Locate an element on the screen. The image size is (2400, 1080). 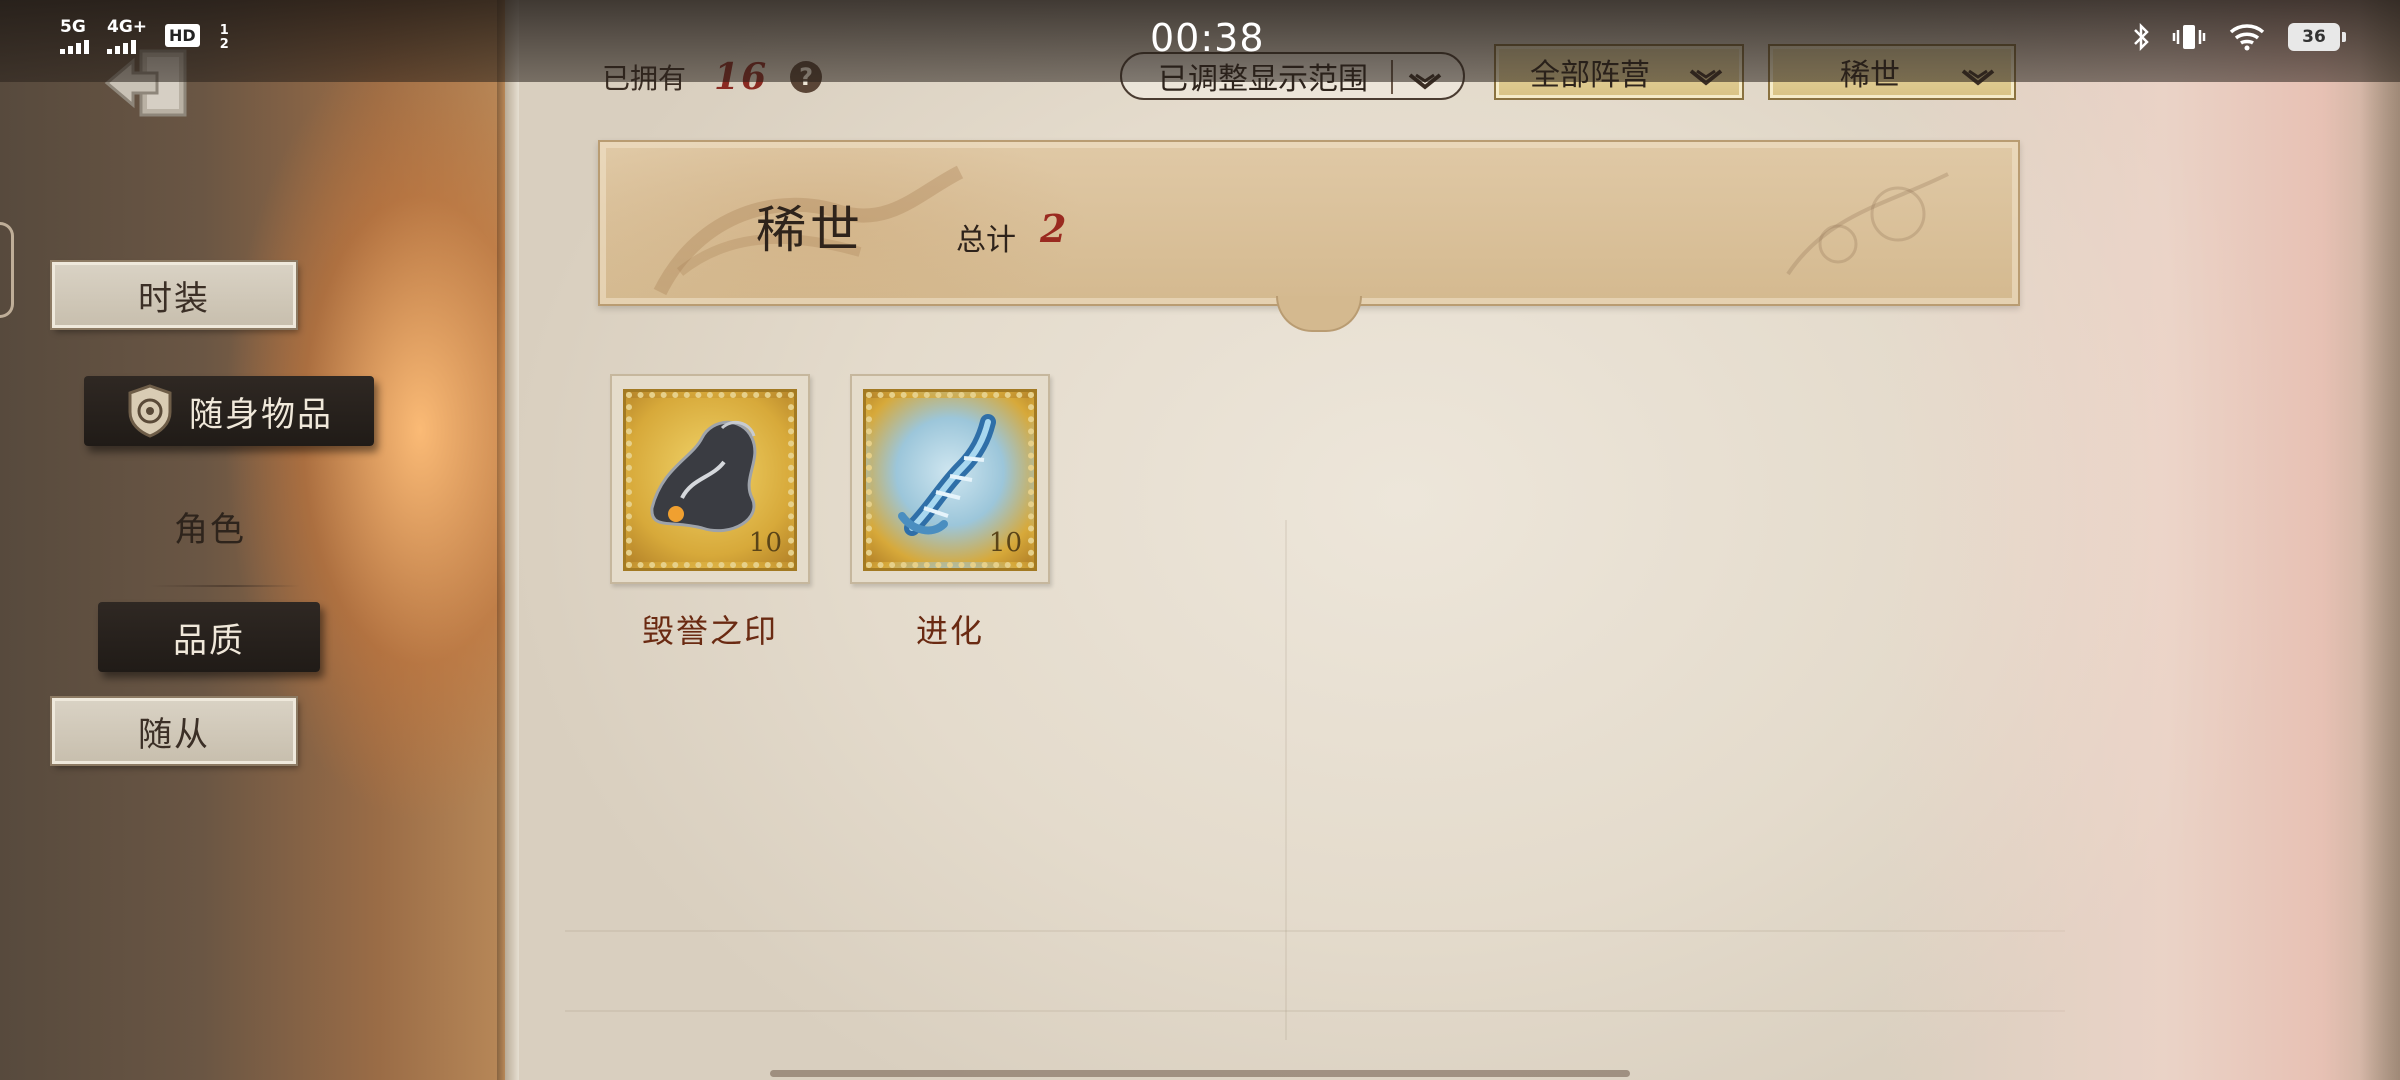
collapse-tab is located at coordinates (7, 270).